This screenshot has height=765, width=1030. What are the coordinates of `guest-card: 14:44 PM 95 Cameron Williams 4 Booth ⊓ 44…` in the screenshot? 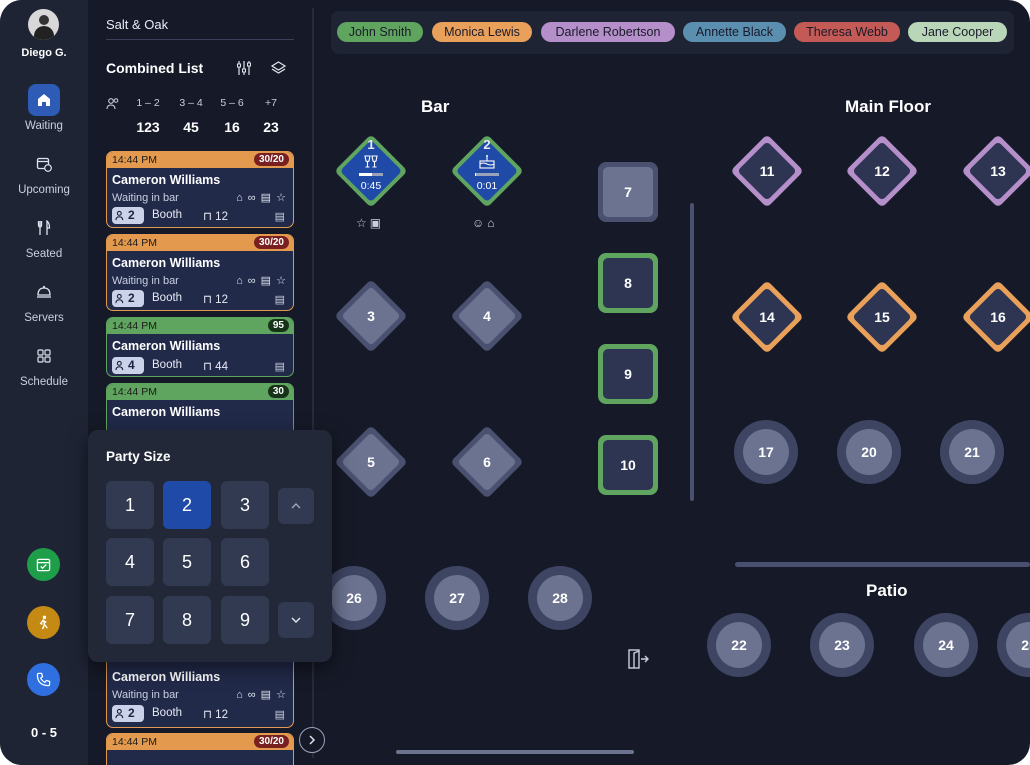 It's located at (200, 347).